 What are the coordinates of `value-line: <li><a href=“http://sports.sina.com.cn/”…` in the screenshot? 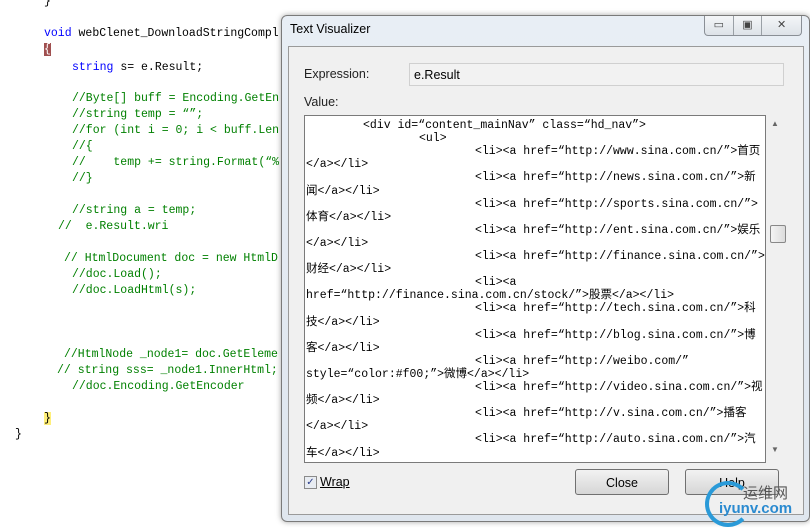 It's located at (616, 204).